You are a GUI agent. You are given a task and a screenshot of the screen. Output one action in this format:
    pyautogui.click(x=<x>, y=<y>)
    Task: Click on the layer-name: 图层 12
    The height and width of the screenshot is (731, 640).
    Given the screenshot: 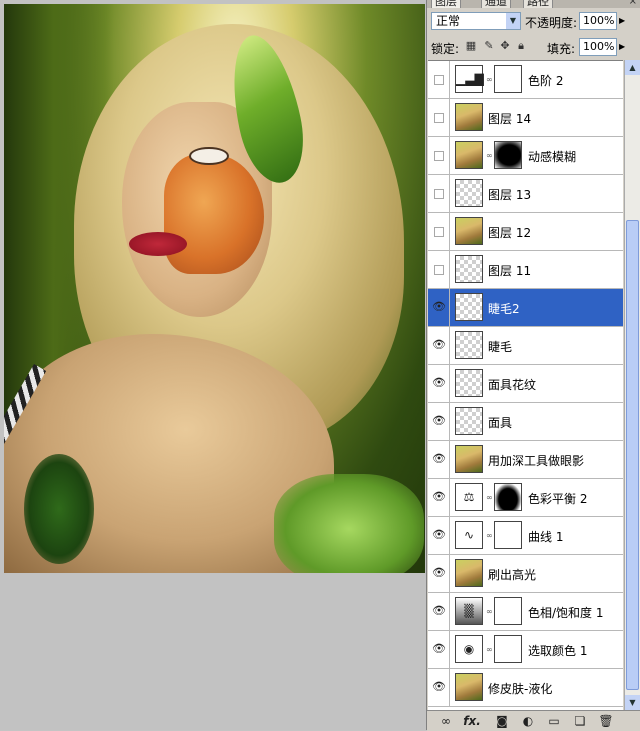 What is the action you would take?
    pyautogui.click(x=509, y=232)
    